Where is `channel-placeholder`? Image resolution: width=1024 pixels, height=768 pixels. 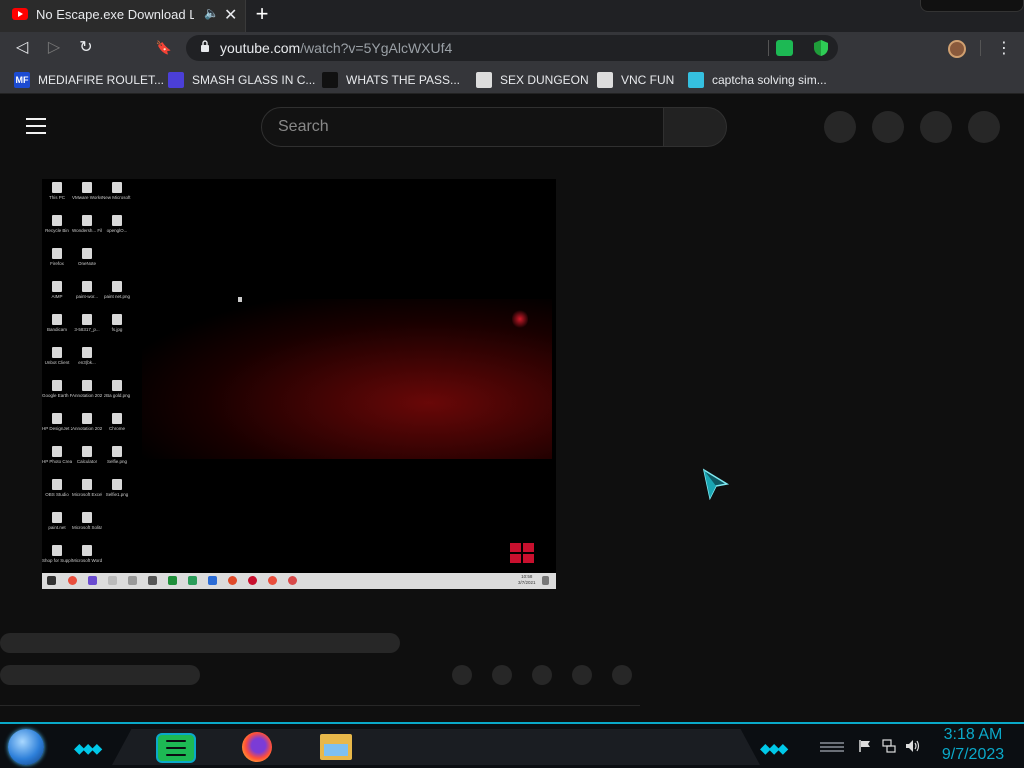 channel-placeholder is located at coordinates (100, 675).